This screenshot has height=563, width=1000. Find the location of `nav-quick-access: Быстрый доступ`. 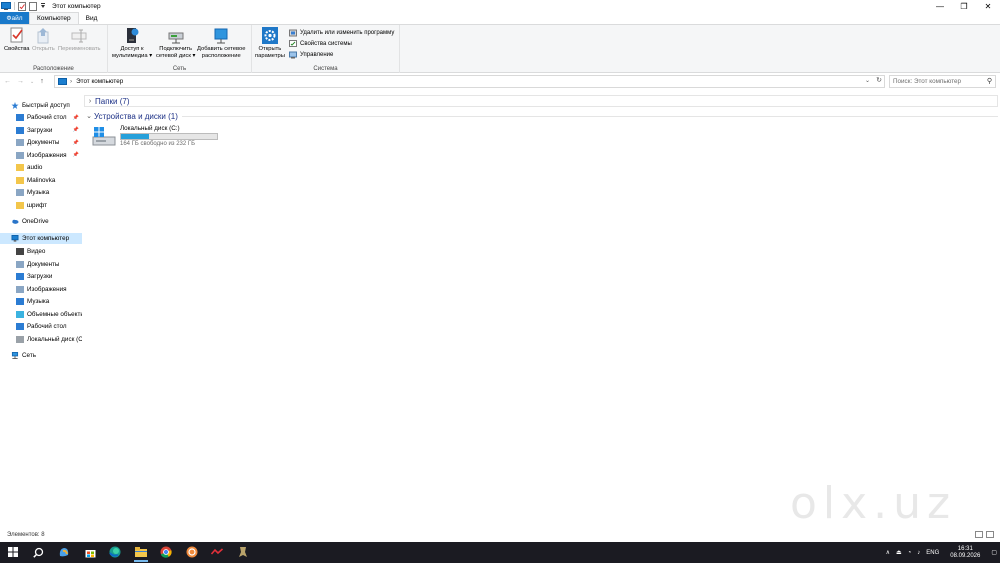

nav-quick-access: Быстрый доступ is located at coordinates (46, 105).